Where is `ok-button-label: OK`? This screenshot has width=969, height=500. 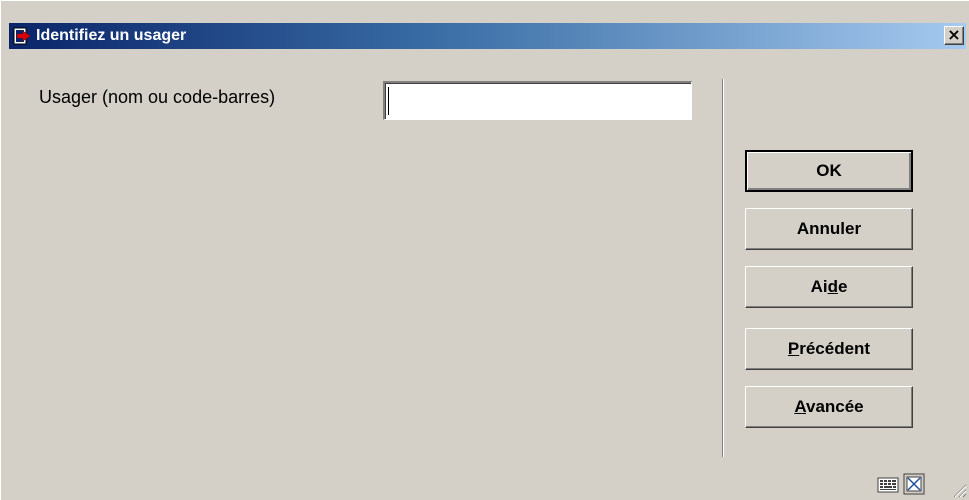
ok-button-label: OK is located at coordinates (829, 170).